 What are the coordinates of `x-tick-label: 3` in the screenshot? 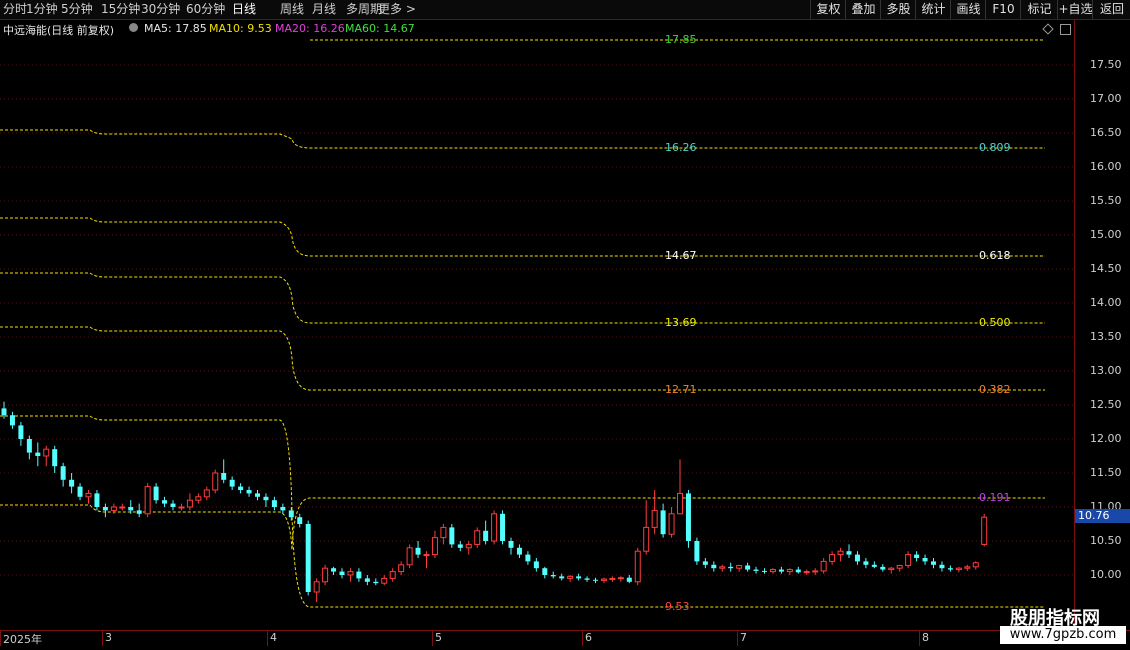 It's located at (108, 637).